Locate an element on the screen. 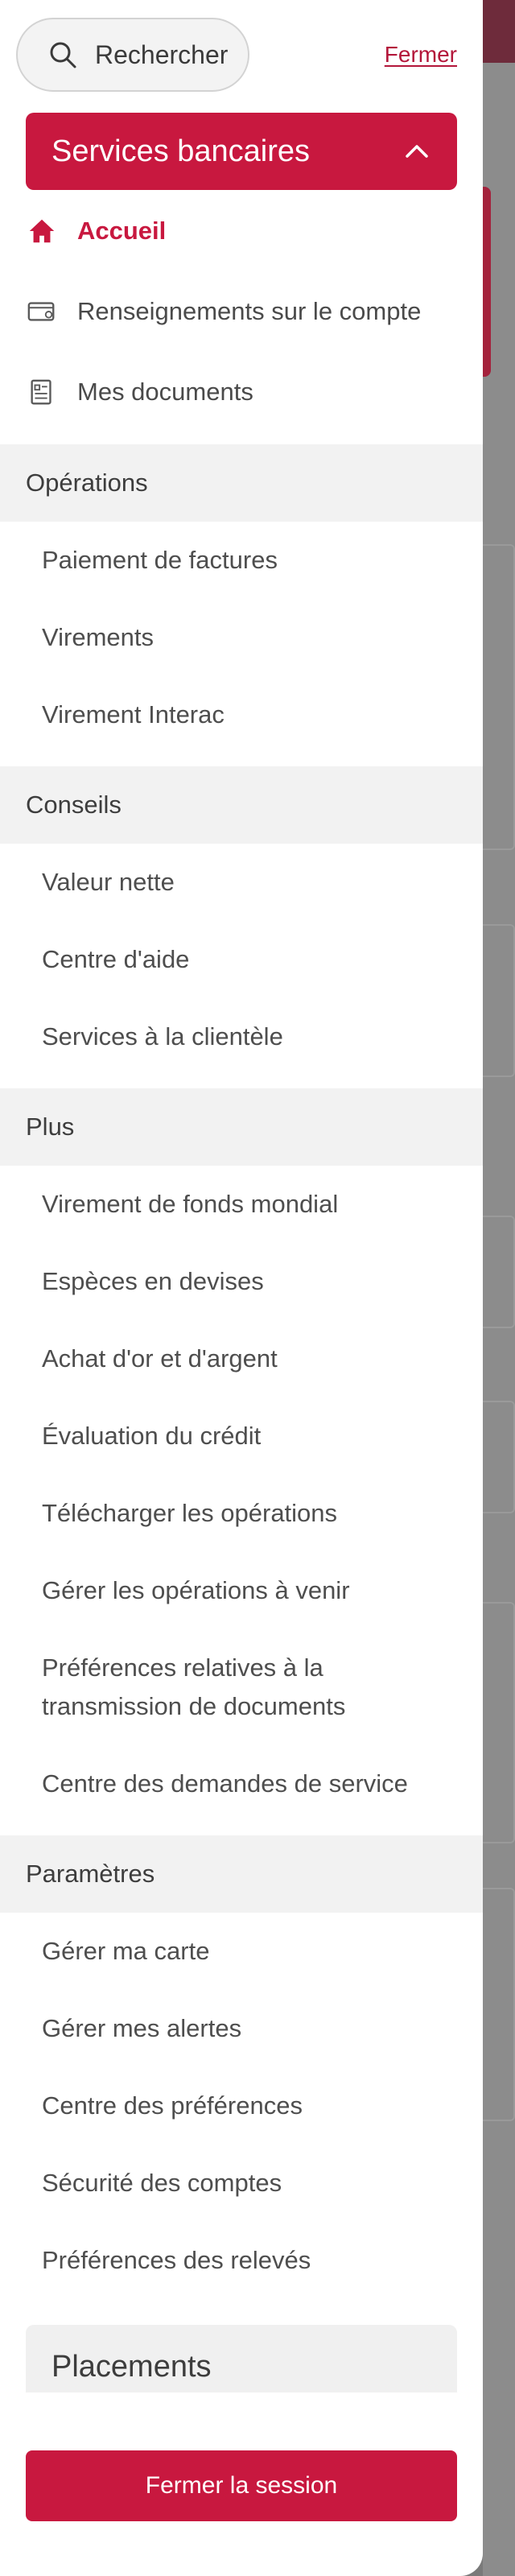 The image size is (515, 2576). nav-item-label: Accueil is located at coordinates (122, 231).